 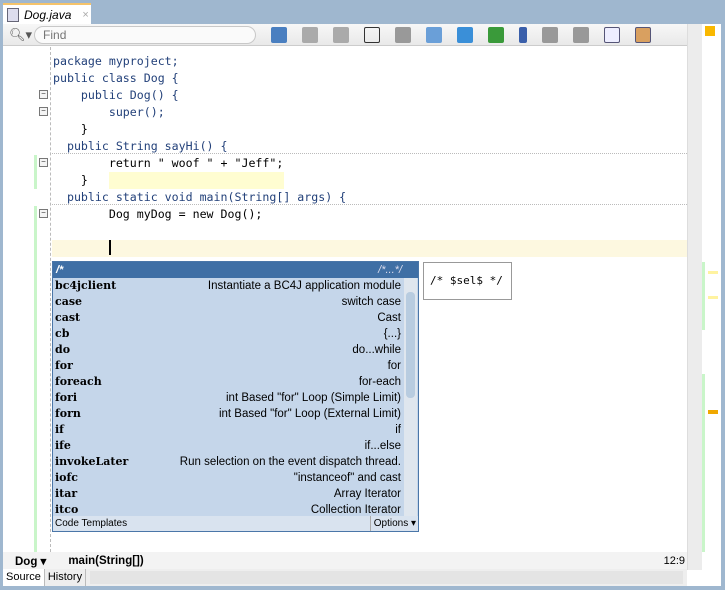 I want to click on template-item: if if, so click(x=235, y=430).